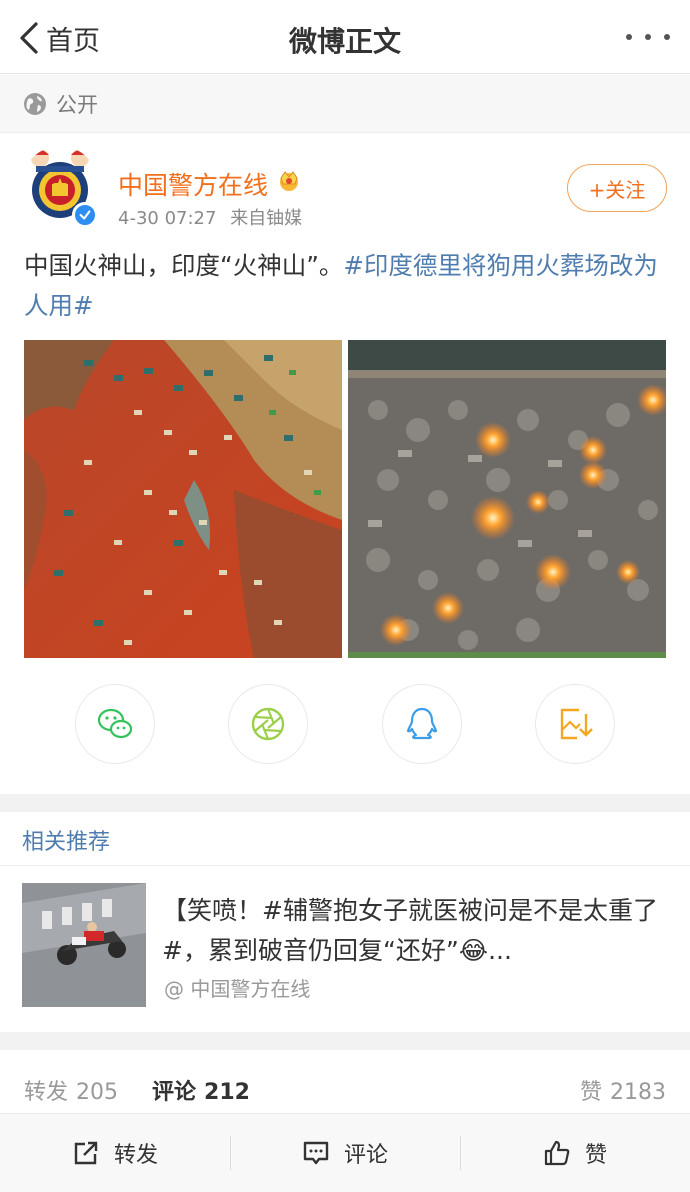 This screenshot has width=690, height=1192. I want to click on construction-site-photo, so click(183, 499).